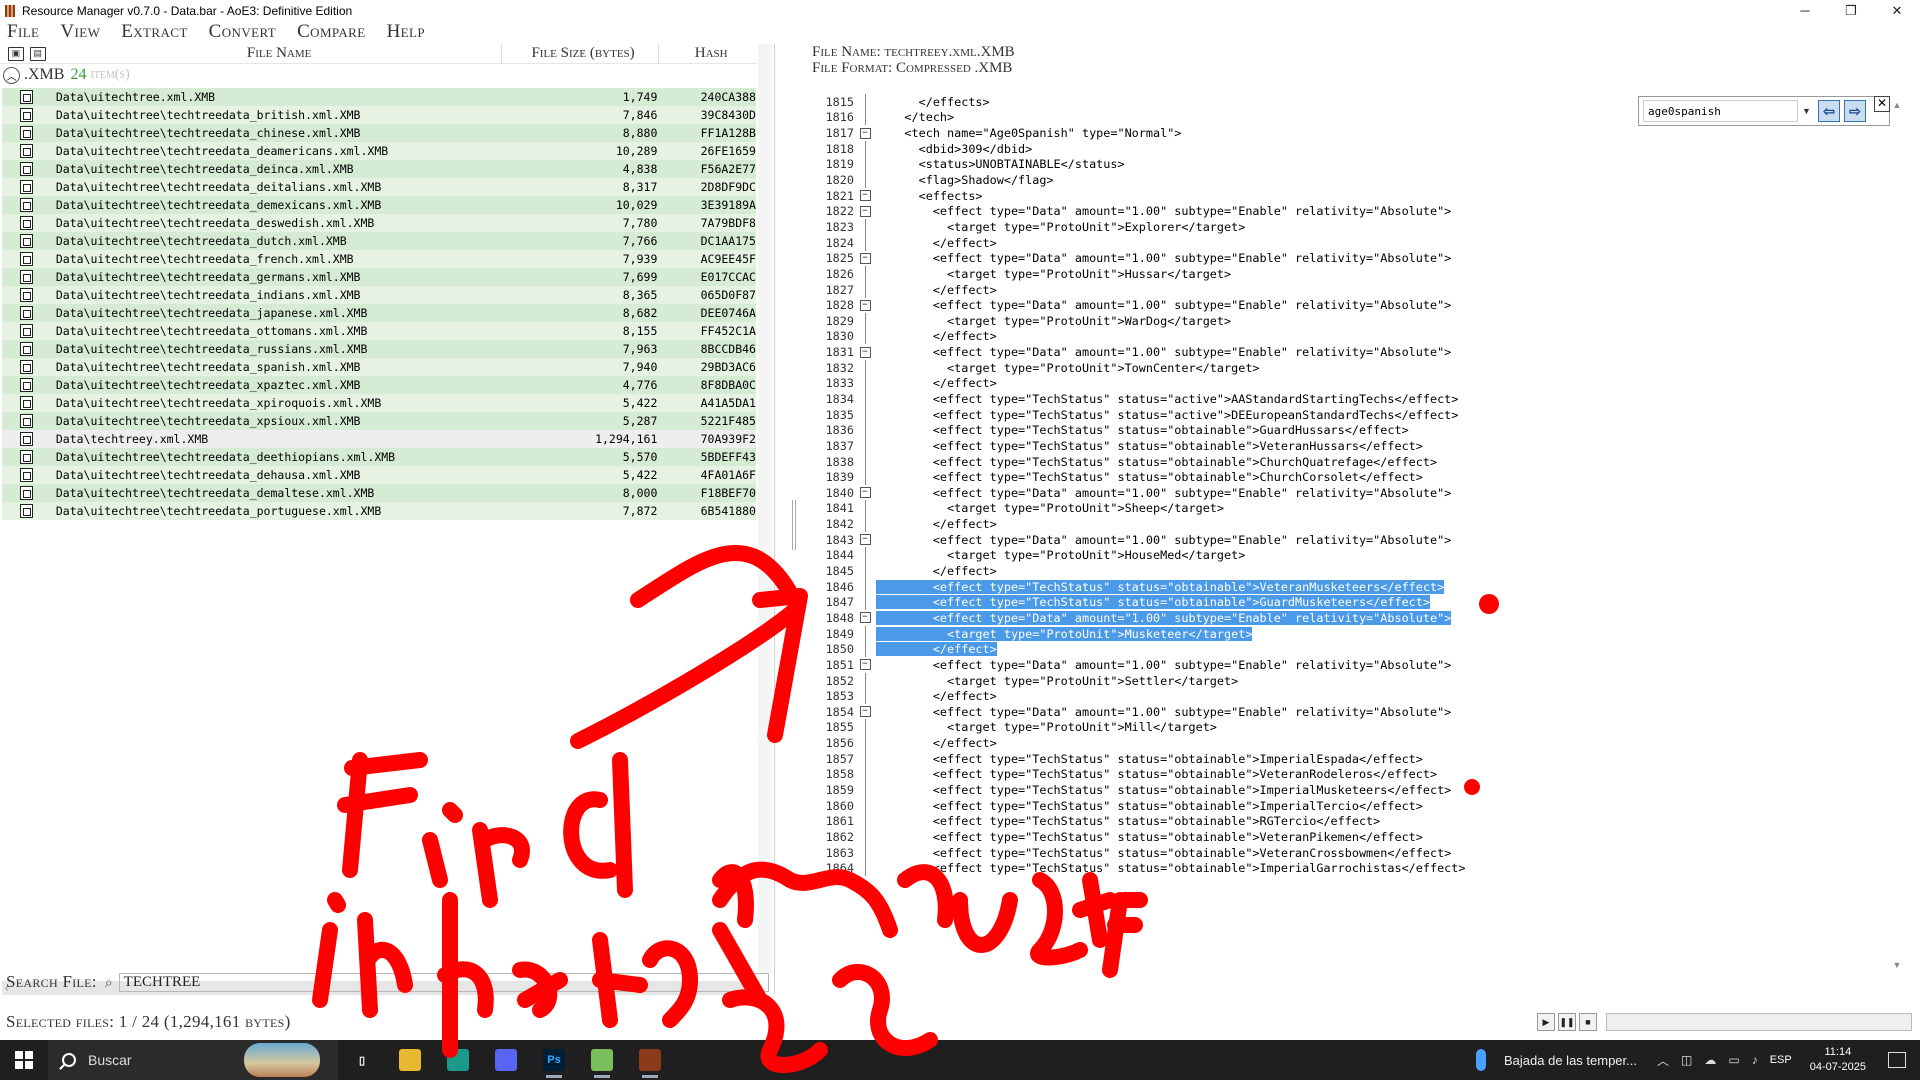  Describe the element at coordinates (1838, 1060) in the screenshot. I see `clock: 11:14 04-07-2025` at that location.